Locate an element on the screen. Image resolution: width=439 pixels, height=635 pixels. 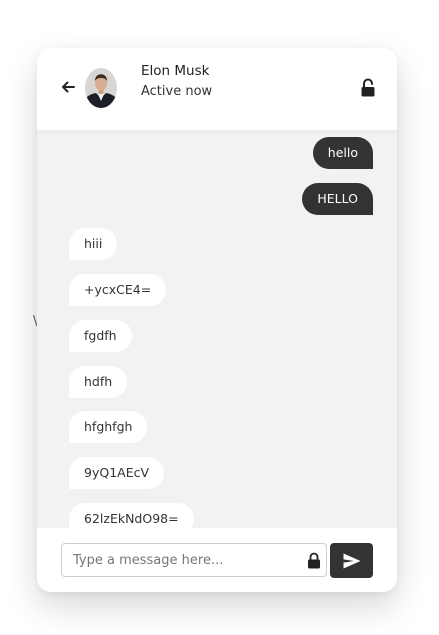
send-icon is located at coordinates (352, 561).